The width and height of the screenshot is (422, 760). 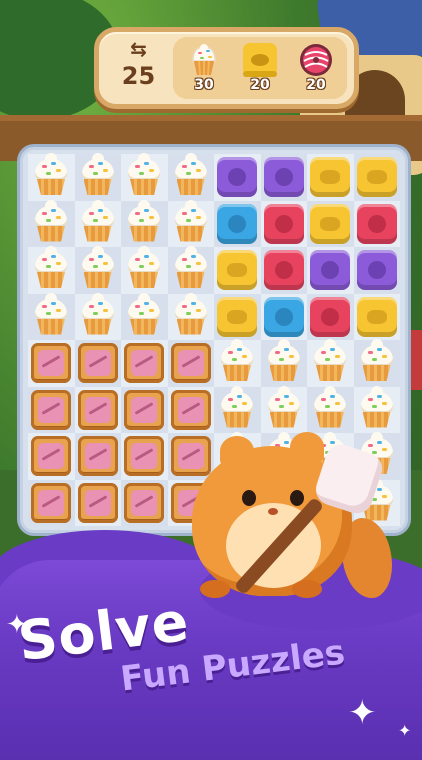 I want to click on goal-count: 30, so click(x=204, y=85).